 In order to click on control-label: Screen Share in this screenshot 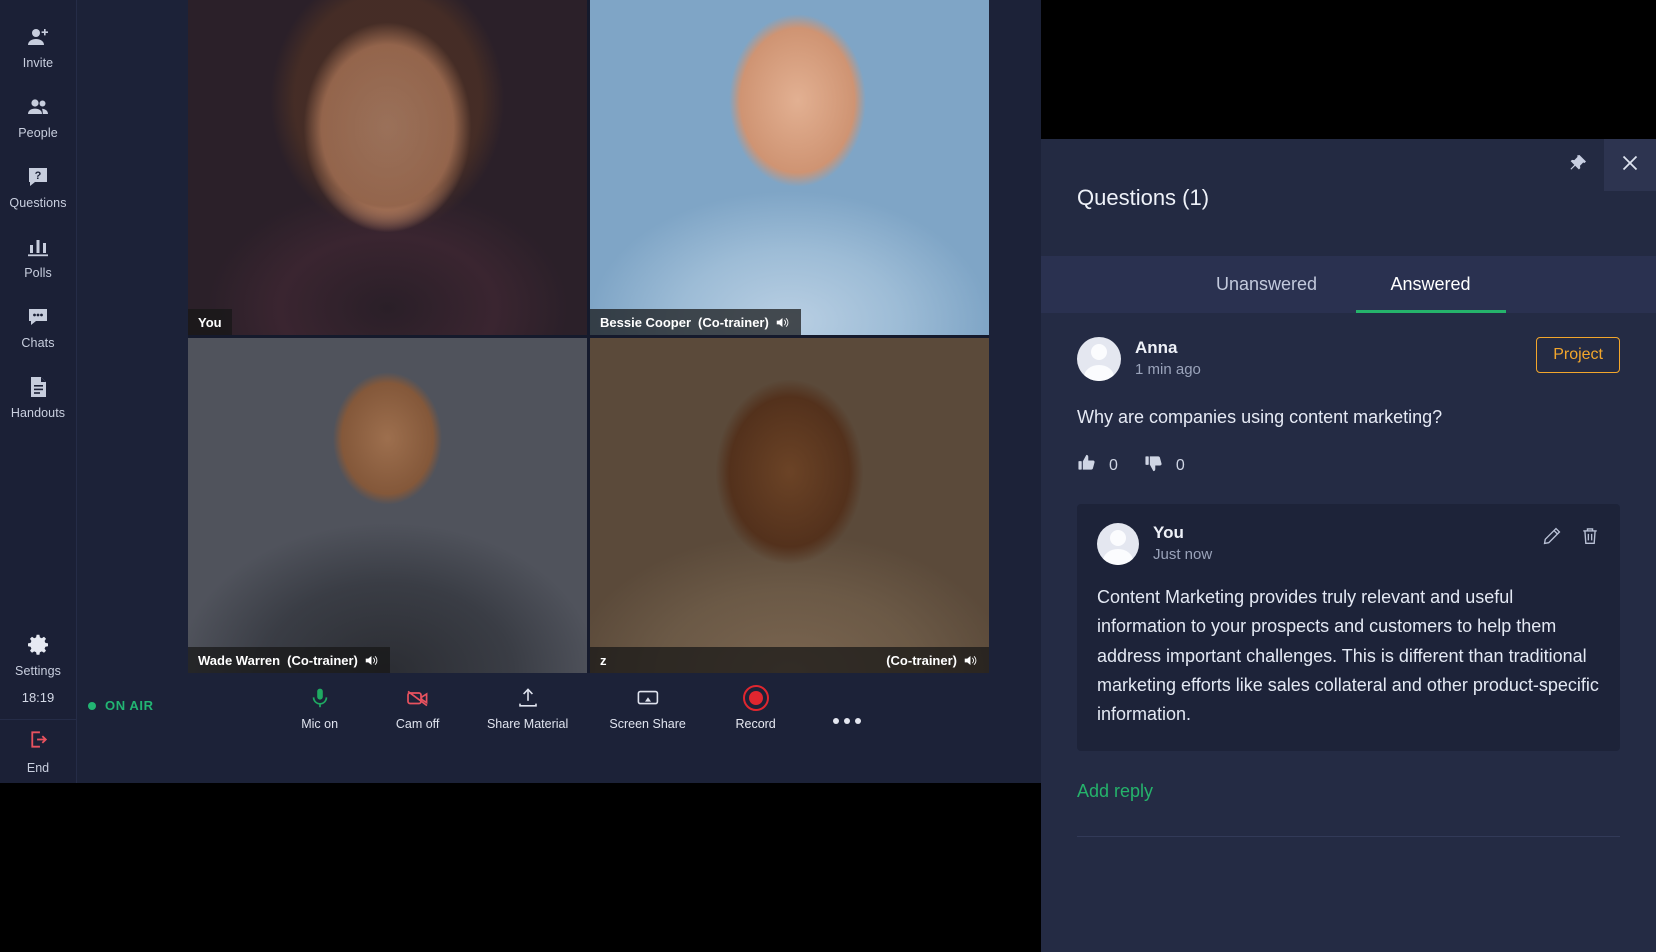, I will do `click(647, 724)`.